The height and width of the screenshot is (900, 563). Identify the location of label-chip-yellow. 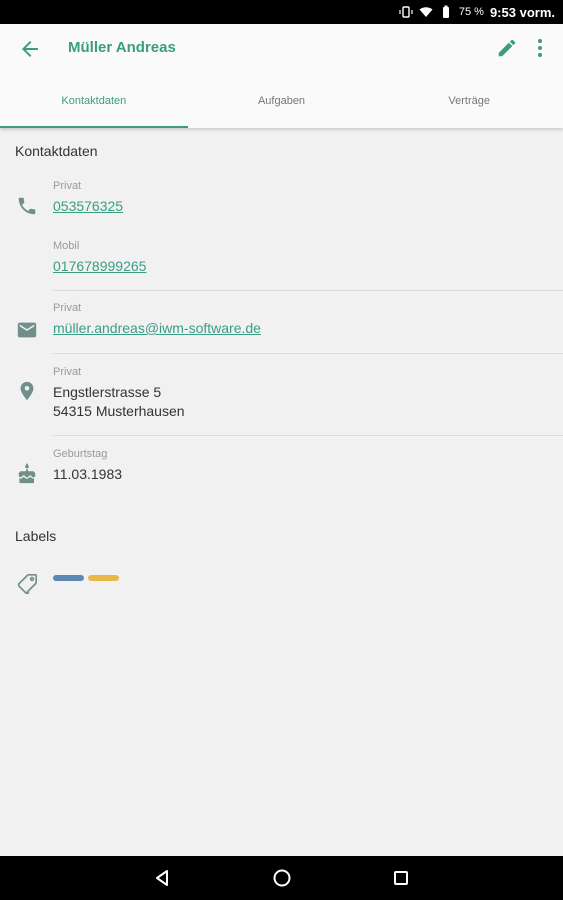
(103, 578).